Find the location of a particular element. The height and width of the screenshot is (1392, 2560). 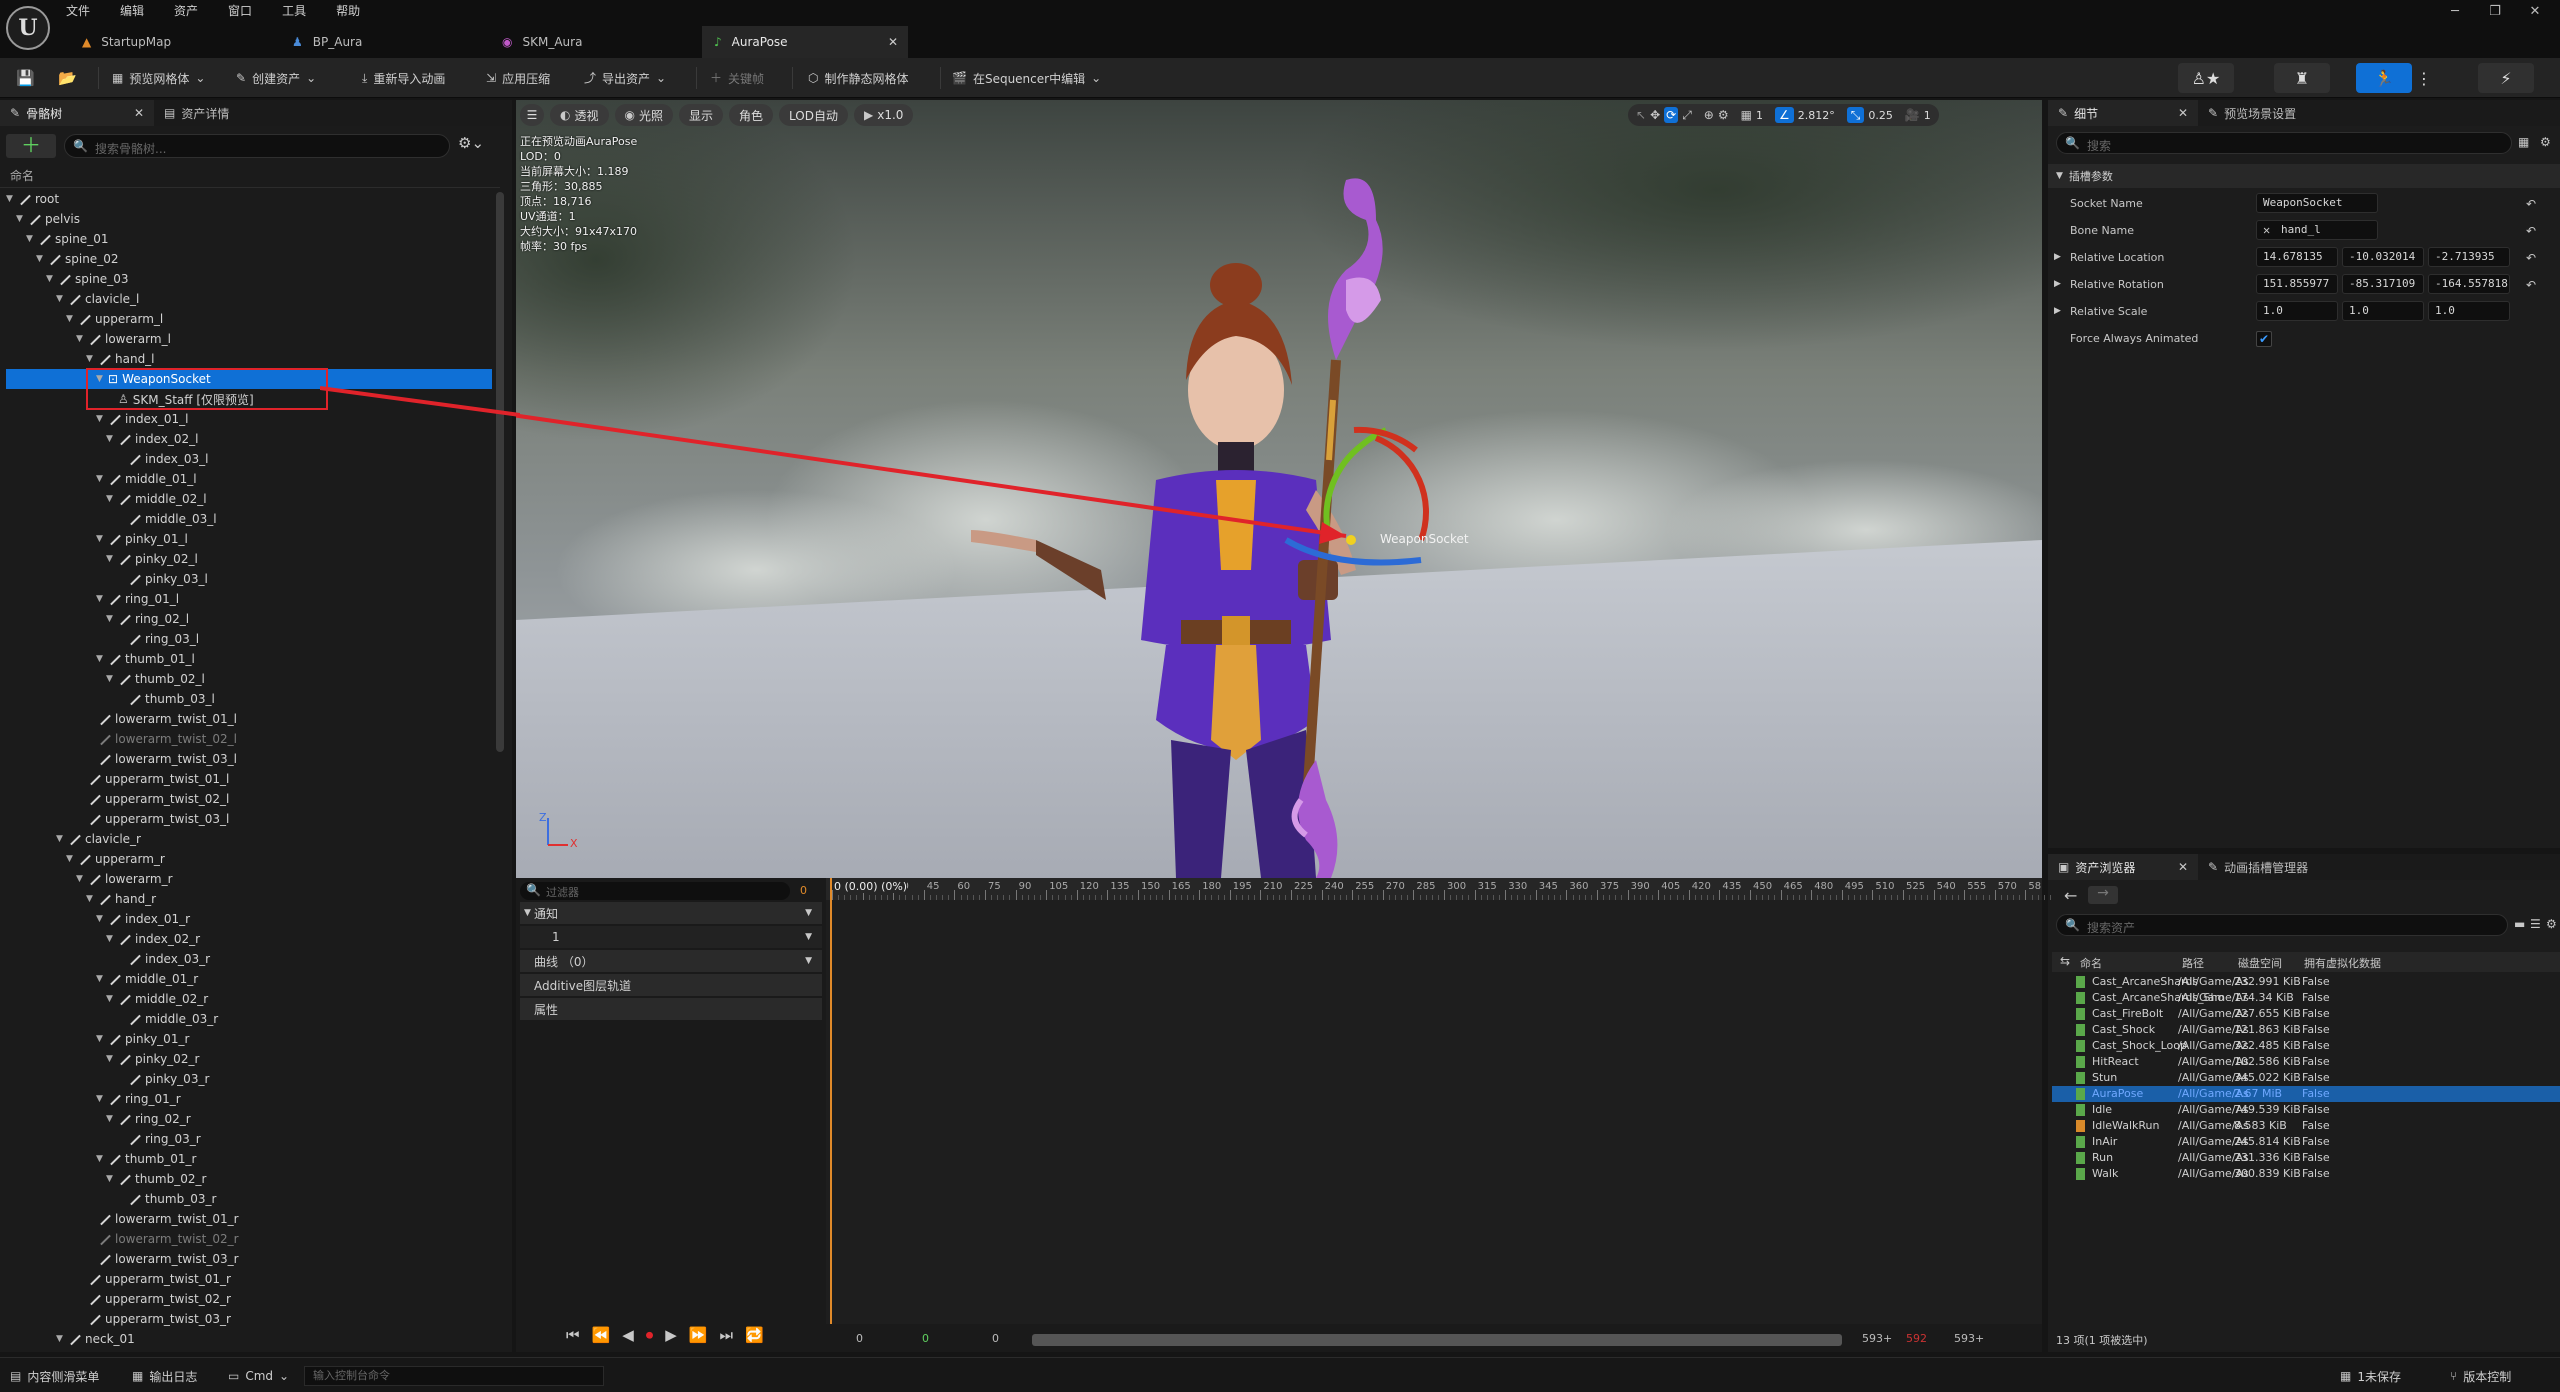

track-curves: 曲线 （0） ▼ is located at coordinates (671, 961).